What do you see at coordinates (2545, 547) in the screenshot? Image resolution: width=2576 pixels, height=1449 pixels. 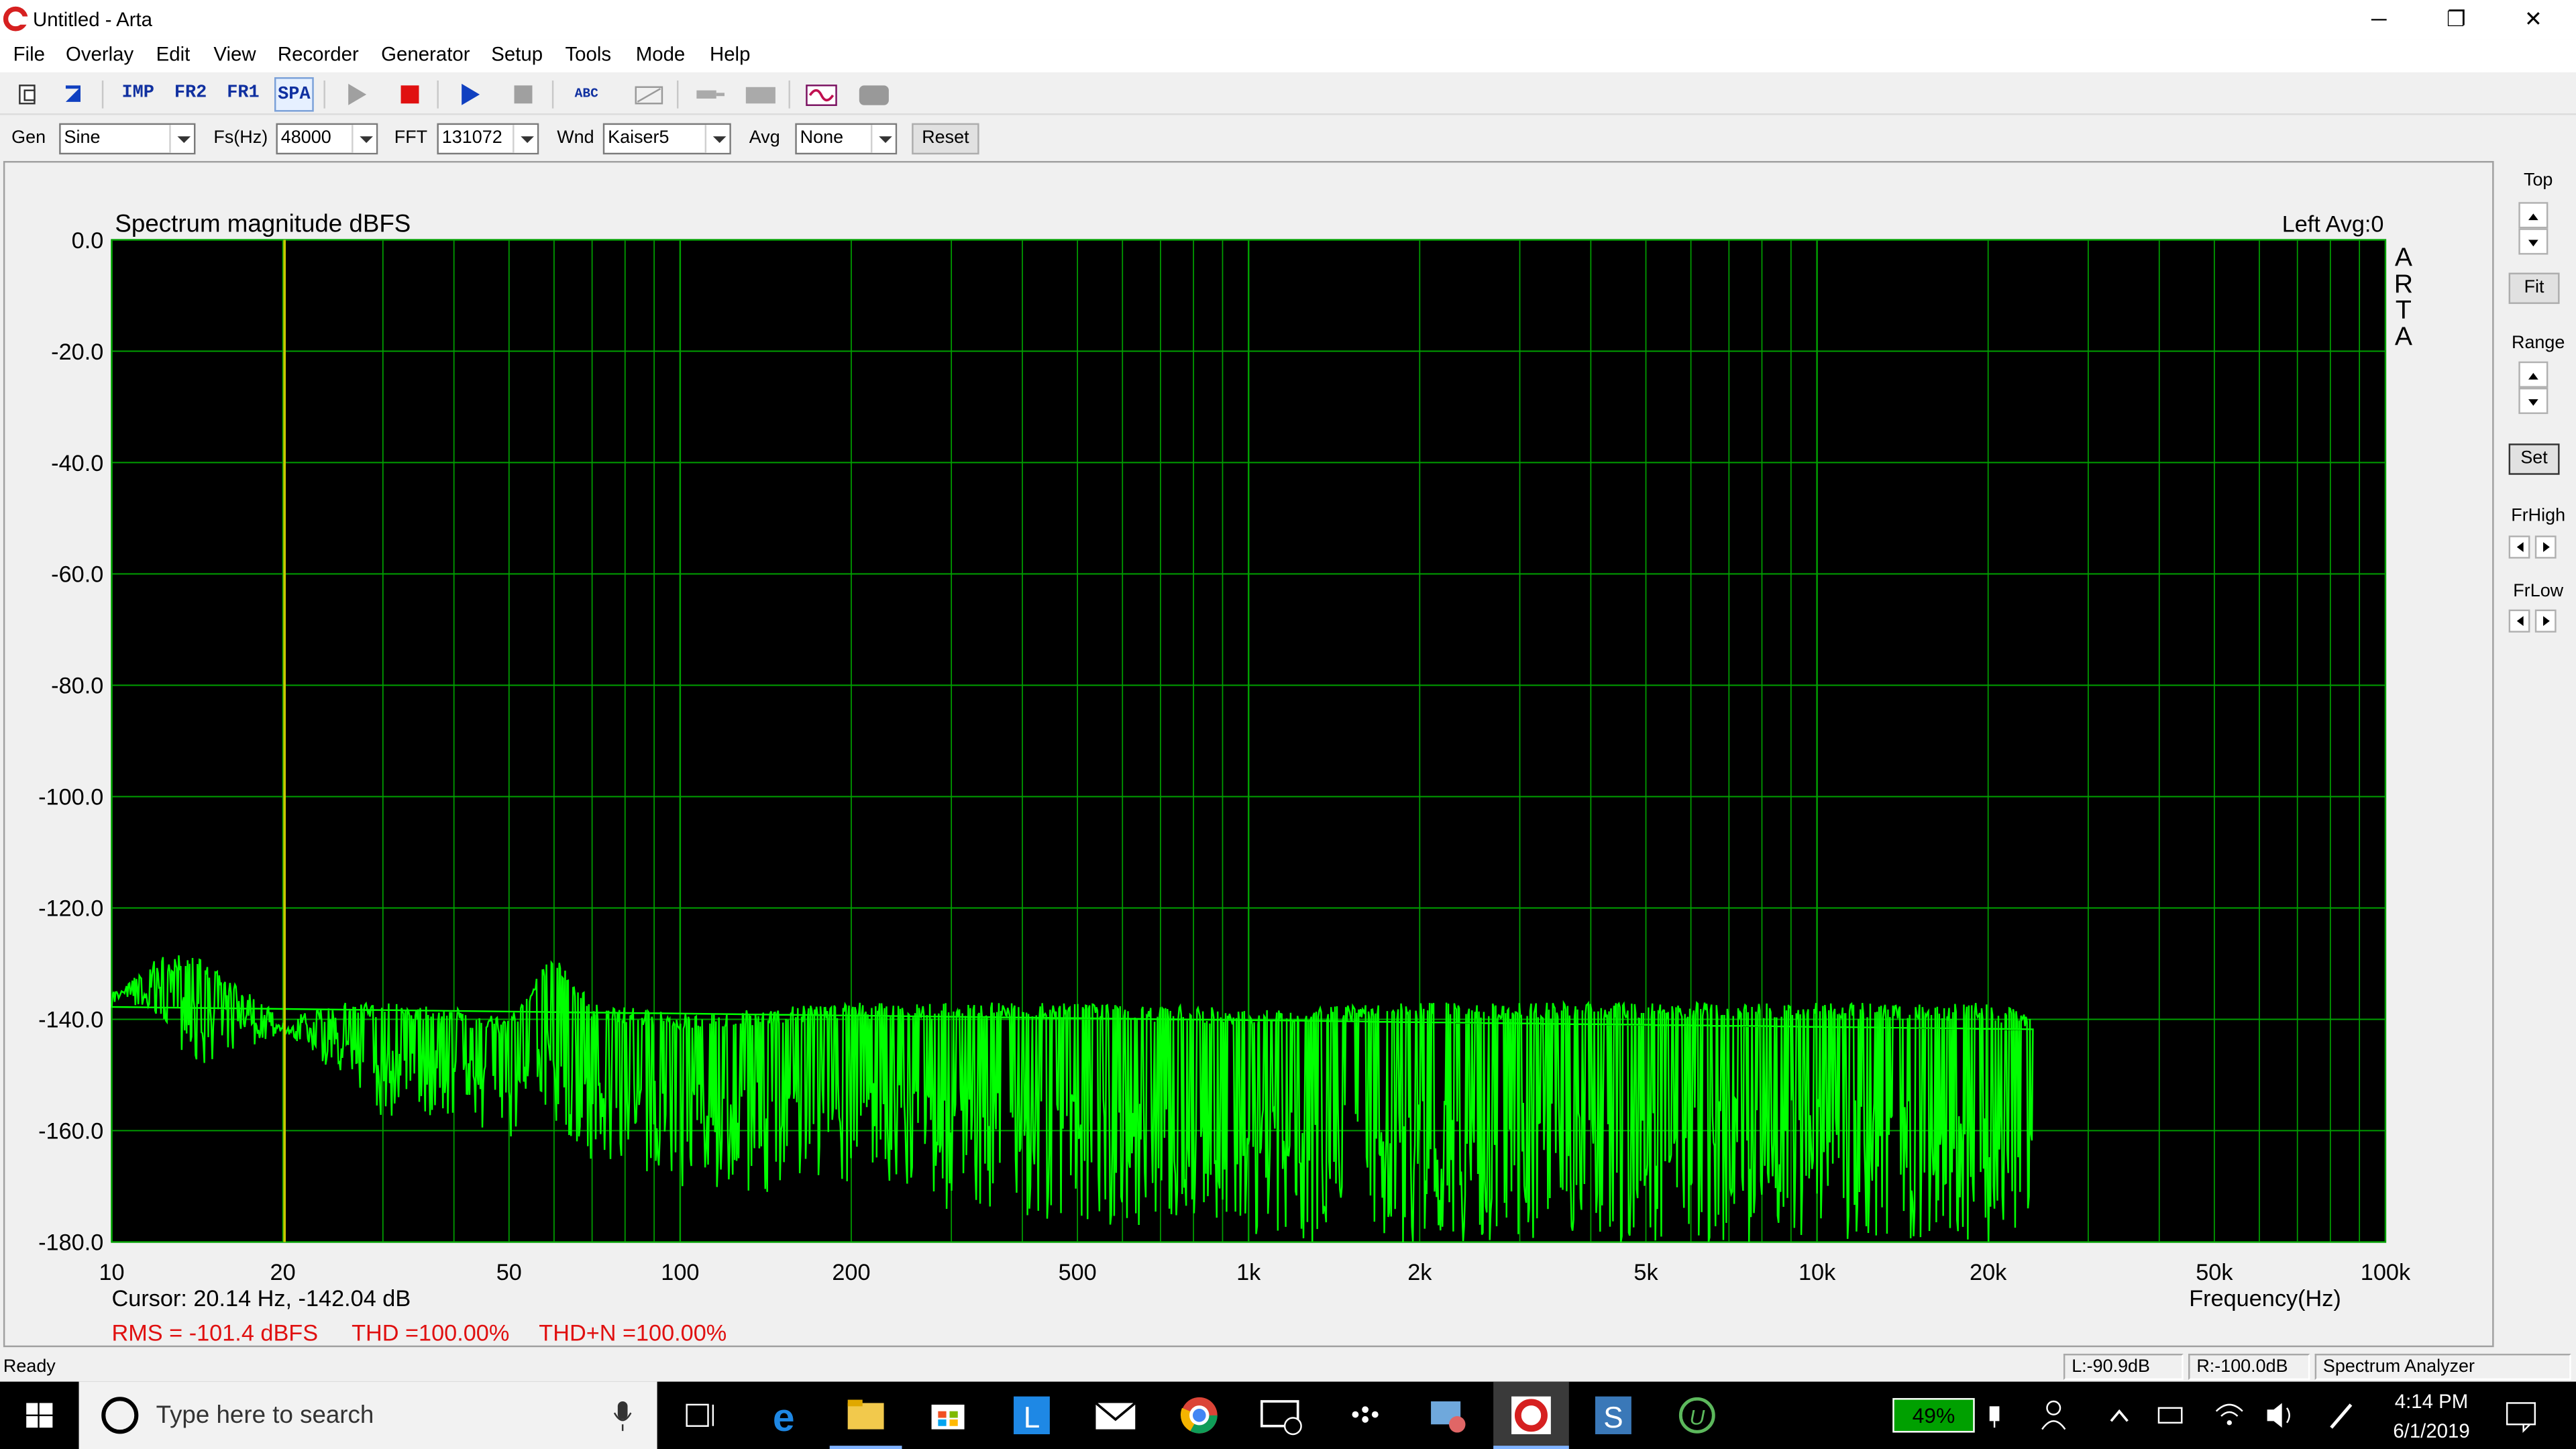 I see `frhigh-right-arrow-icon` at bounding box center [2545, 547].